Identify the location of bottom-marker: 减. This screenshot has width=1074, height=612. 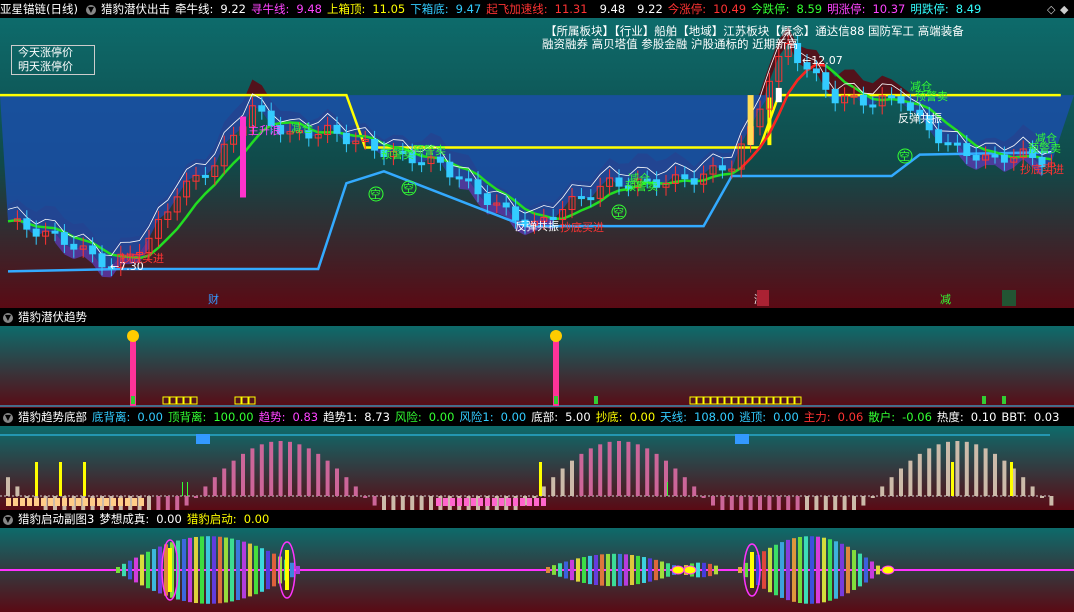
(945, 299).